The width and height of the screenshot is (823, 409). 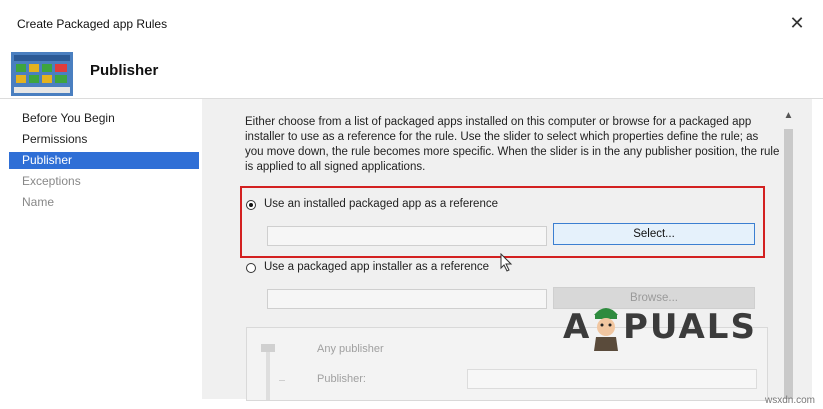 What do you see at coordinates (407, 299) in the screenshot?
I see `installer-field` at bounding box center [407, 299].